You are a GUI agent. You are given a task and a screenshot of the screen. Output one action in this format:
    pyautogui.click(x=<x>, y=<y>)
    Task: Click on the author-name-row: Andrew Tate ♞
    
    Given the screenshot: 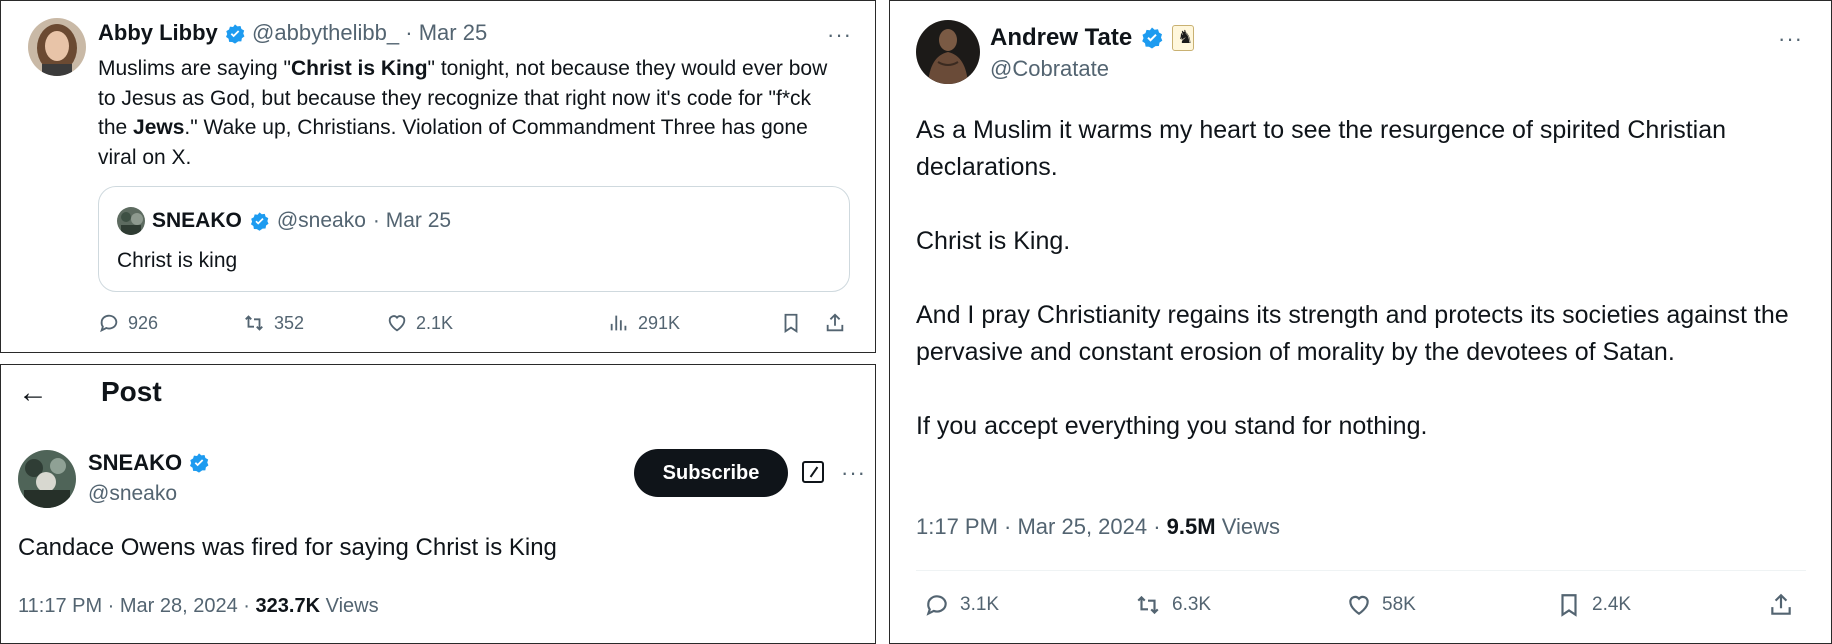 What is the action you would take?
    pyautogui.click(x=1092, y=38)
    